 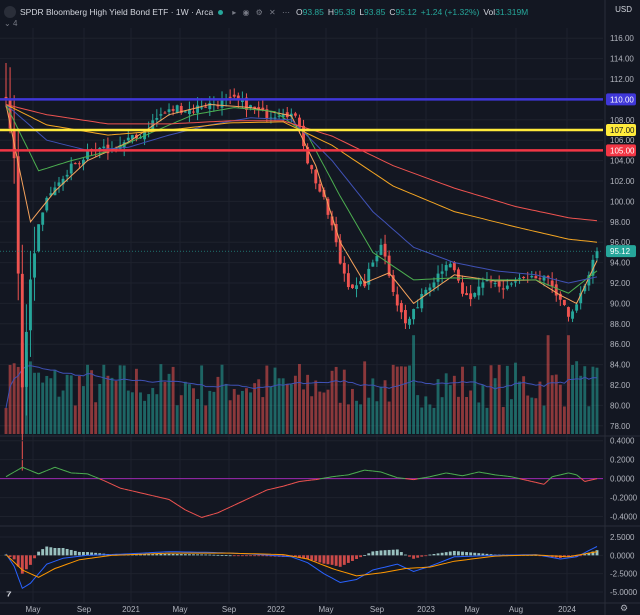 I want to click on symbol-logo-icon, so click(x=10, y=12).